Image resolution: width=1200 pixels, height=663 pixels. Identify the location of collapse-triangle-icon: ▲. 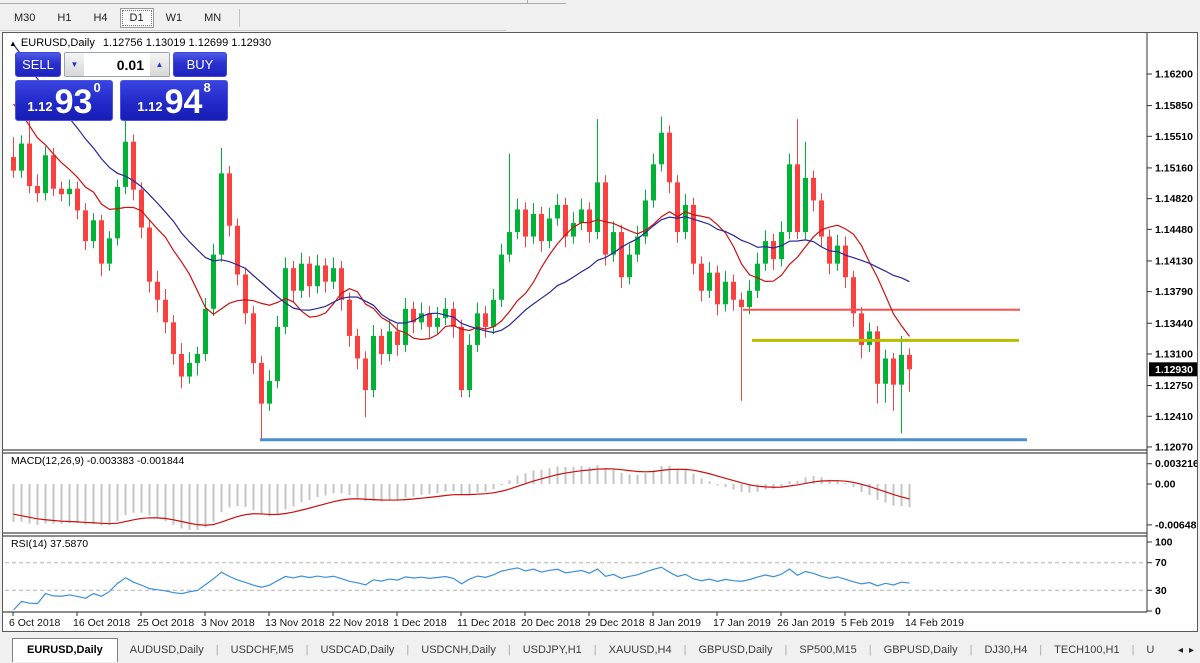
(13, 43).